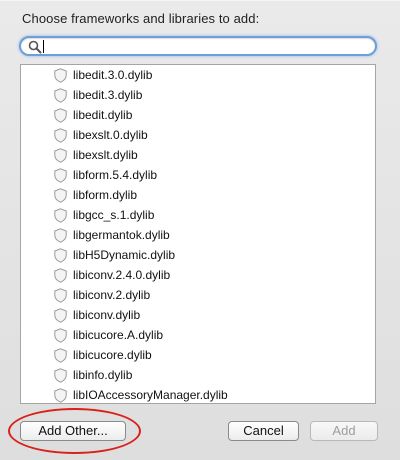 The image size is (400, 460). Describe the element at coordinates (108, 95) in the screenshot. I see `list-item-label: libedit.3.dylib` at that location.